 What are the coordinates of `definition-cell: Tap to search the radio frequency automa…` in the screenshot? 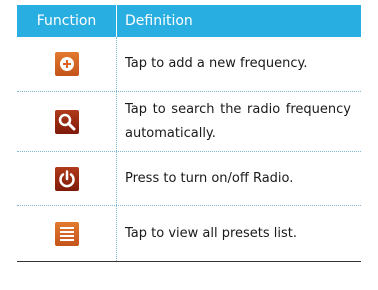 It's located at (239, 121).